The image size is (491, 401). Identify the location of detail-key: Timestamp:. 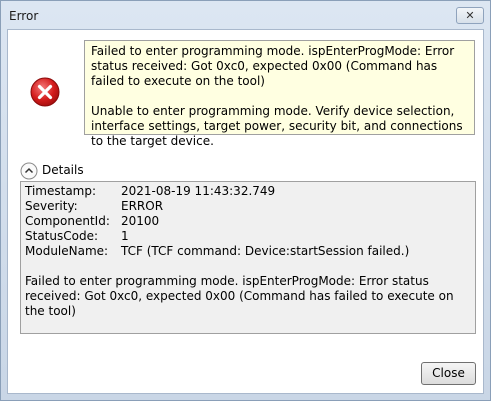
(61, 191).